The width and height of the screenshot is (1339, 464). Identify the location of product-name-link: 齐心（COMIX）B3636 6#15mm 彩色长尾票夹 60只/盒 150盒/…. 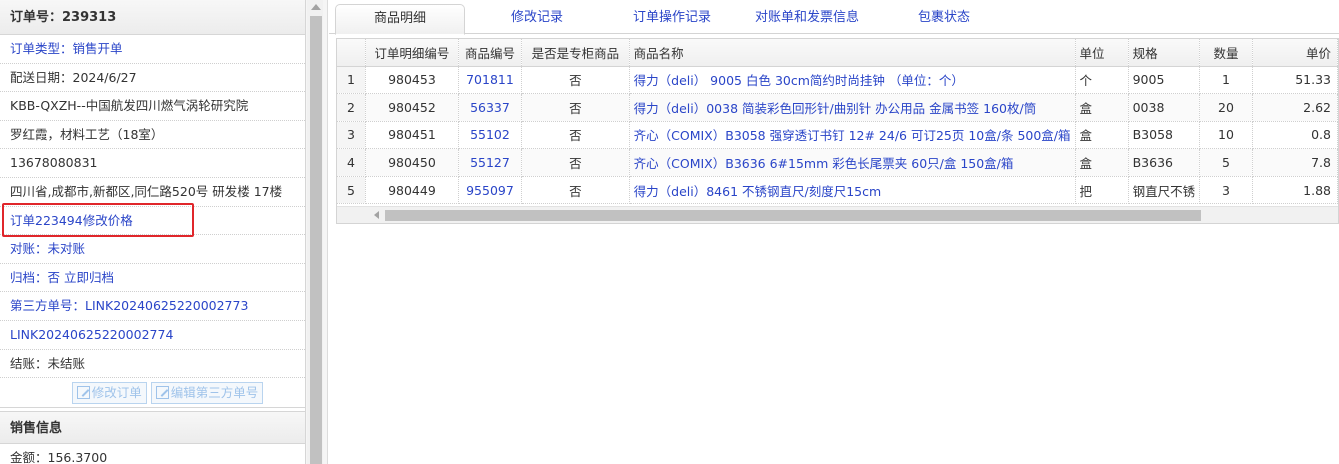
(852, 162).